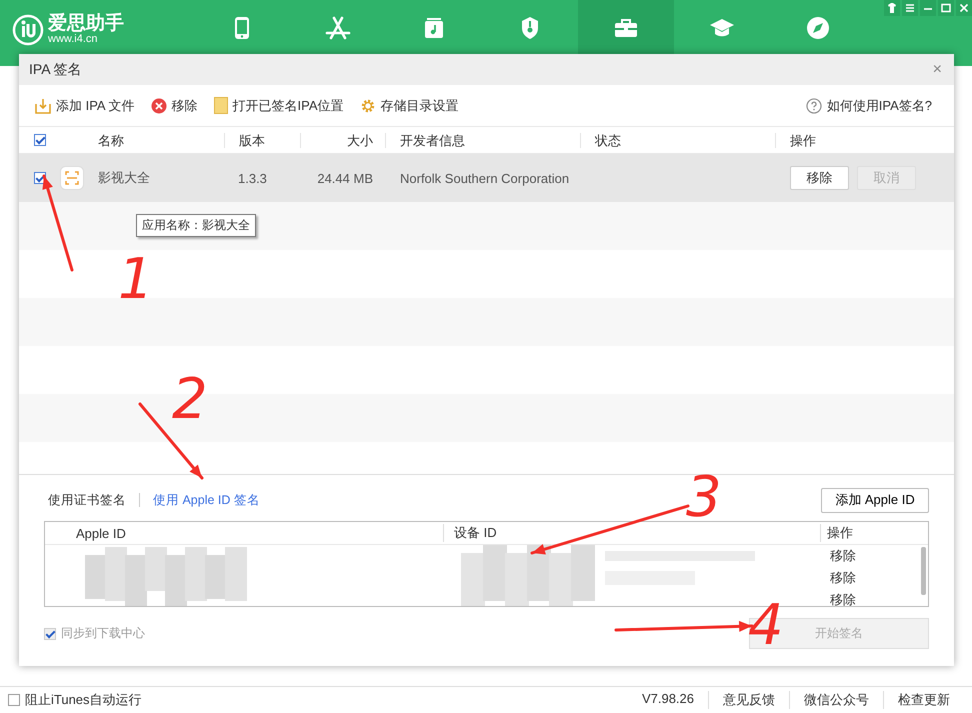  Describe the element at coordinates (482, 140) in the screenshot. I see `column-header: 开发者信息` at that location.